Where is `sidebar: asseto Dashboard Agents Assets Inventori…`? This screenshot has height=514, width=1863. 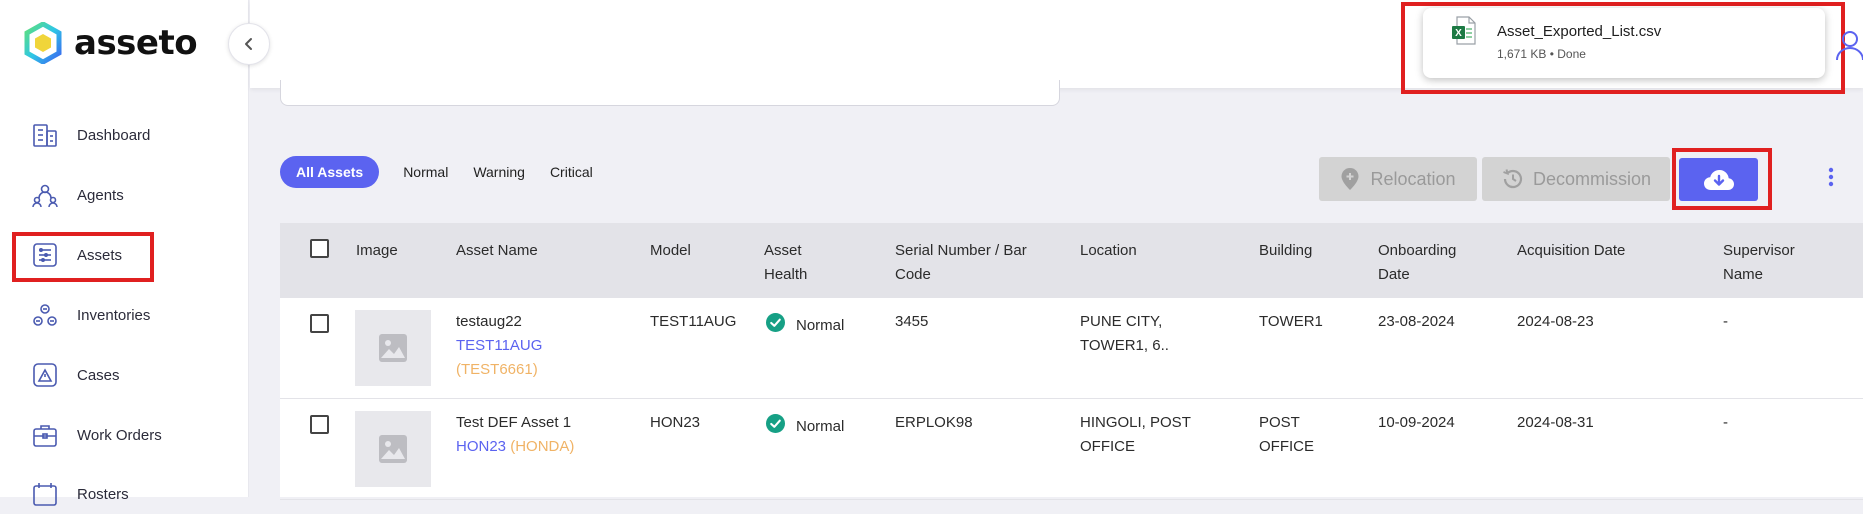
sidebar: asseto Dashboard Agents Assets Inventori… is located at coordinates (124, 253).